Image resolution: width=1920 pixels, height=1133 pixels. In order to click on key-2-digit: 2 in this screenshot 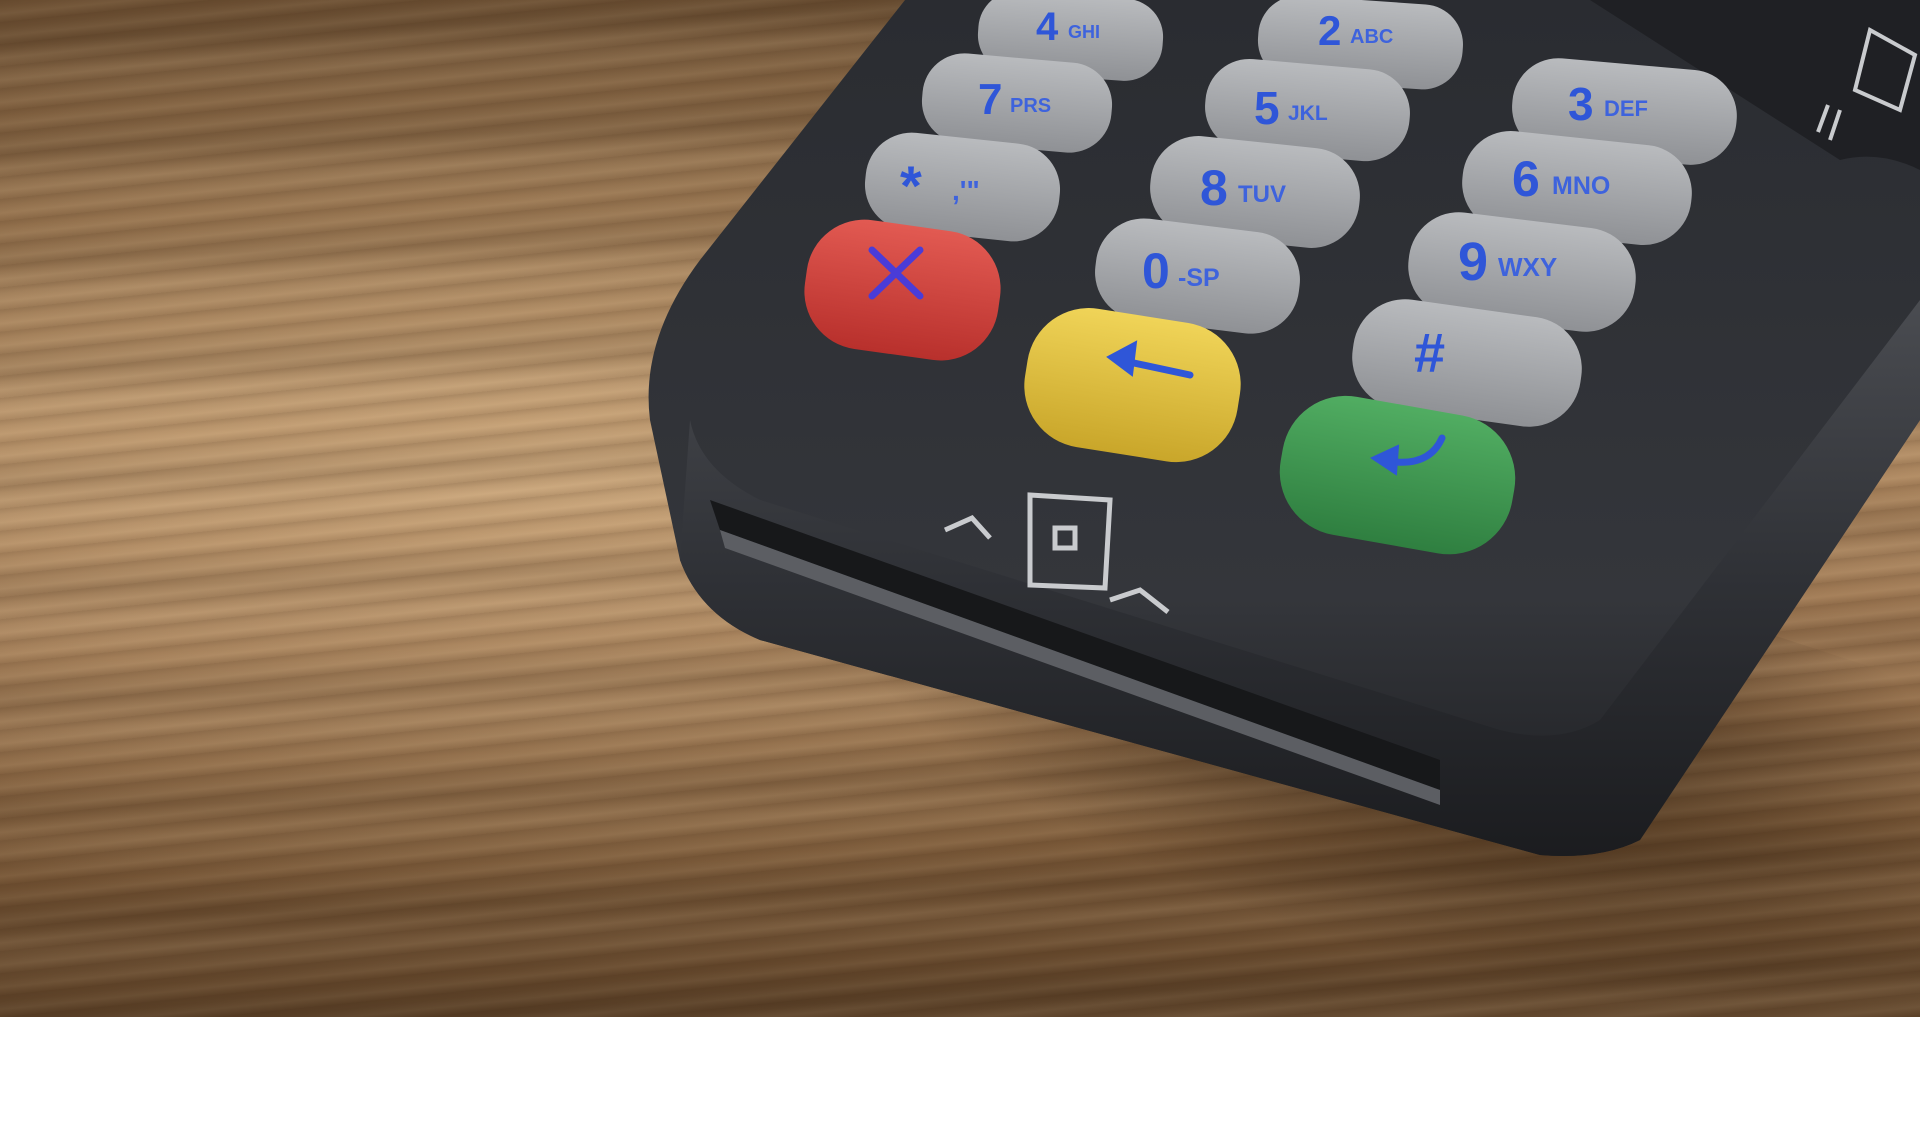, I will do `click(1329, 30)`.